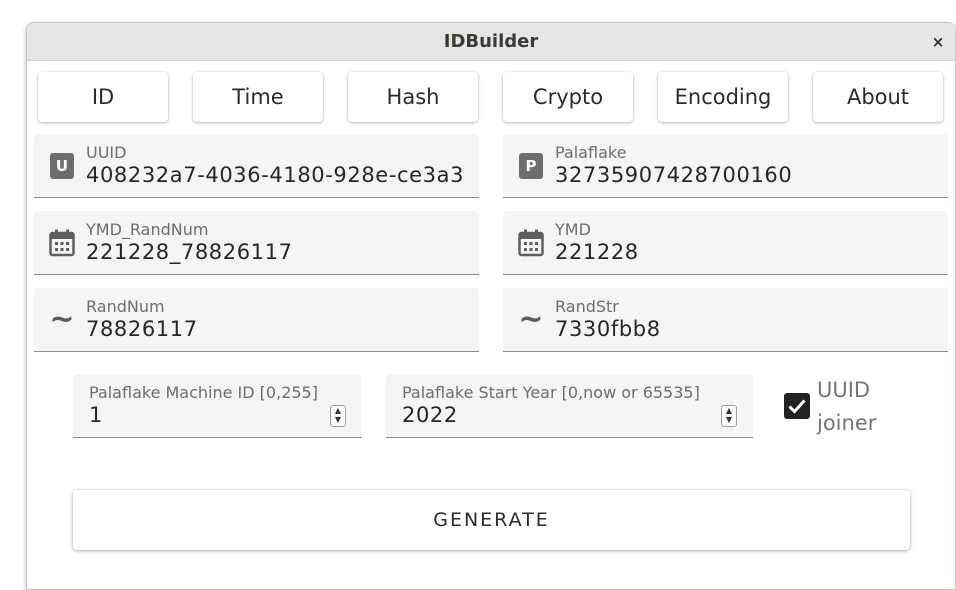  What do you see at coordinates (568, 97) in the screenshot?
I see `tab-crypto: Crypto` at bounding box center [568, 97].